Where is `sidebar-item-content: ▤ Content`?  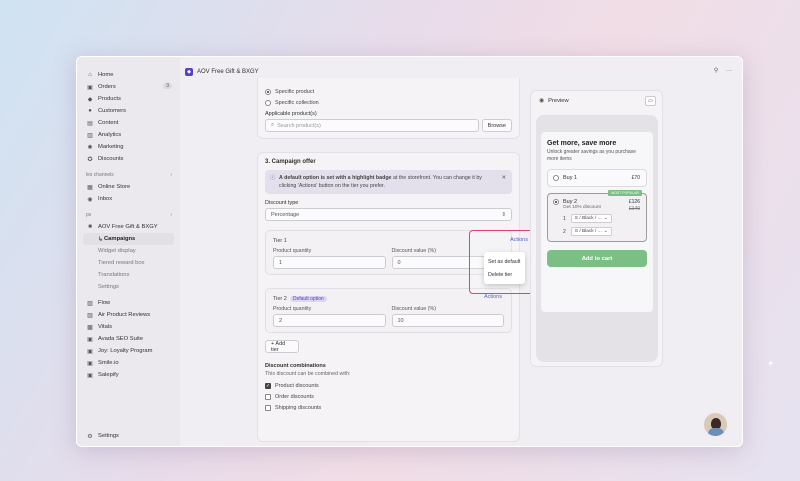
sidebar-item-content: ▤ Content is located at coordinates (128, 123).